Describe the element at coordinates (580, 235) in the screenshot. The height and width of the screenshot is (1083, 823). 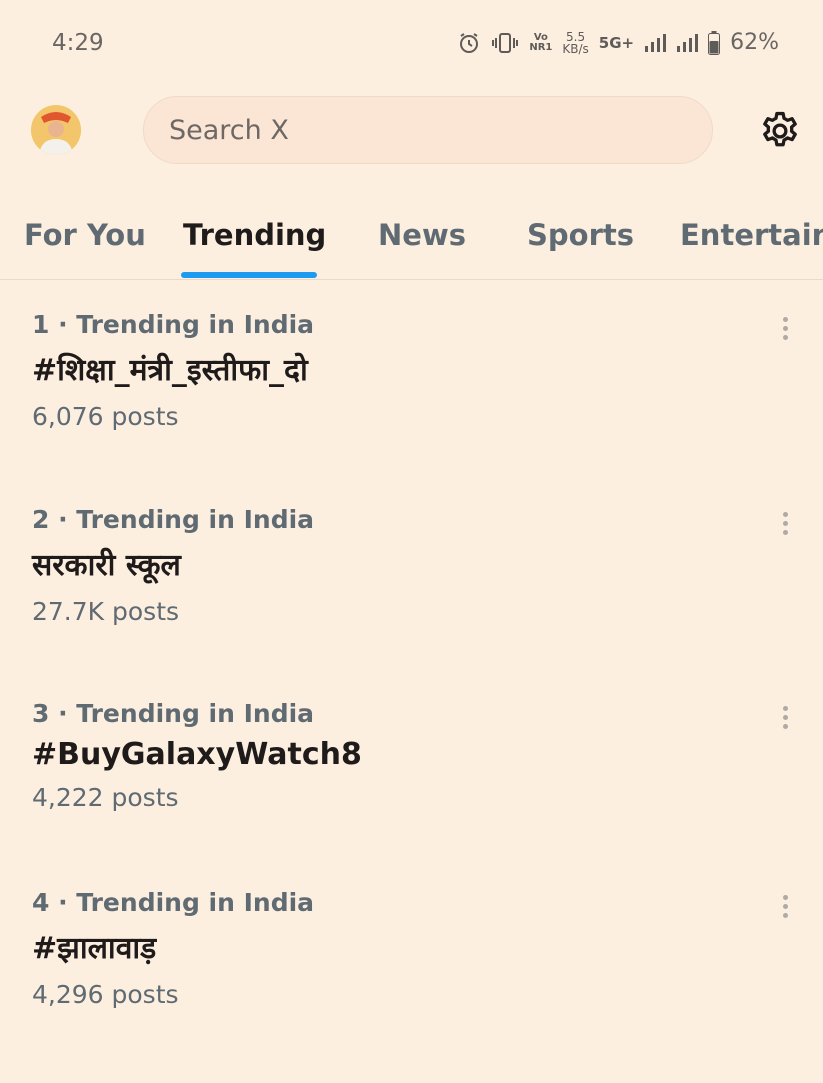
I see `tab-sports: Sports` at that location.